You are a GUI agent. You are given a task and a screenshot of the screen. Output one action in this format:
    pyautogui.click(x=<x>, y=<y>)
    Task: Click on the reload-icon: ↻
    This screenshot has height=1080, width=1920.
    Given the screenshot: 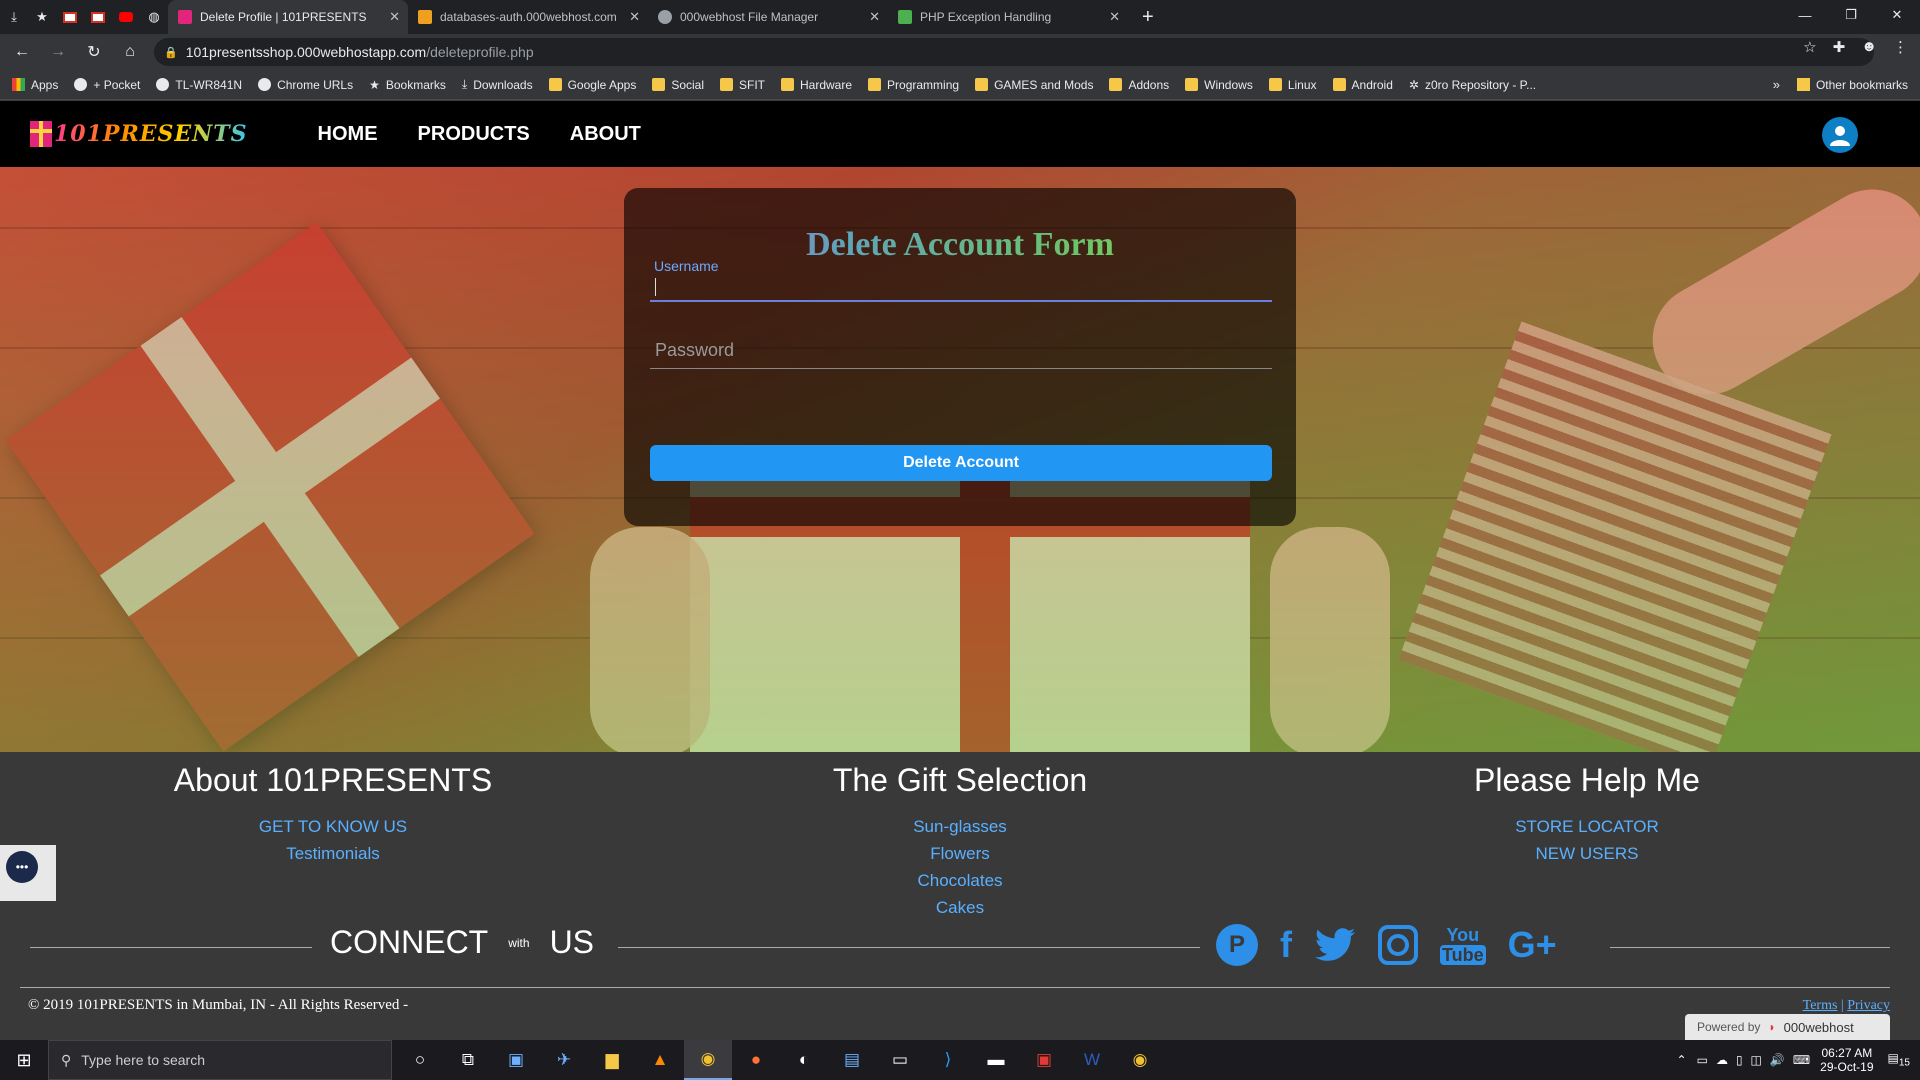 What is the action you would take?
    pyautogui.click(x=94, y=52)
    